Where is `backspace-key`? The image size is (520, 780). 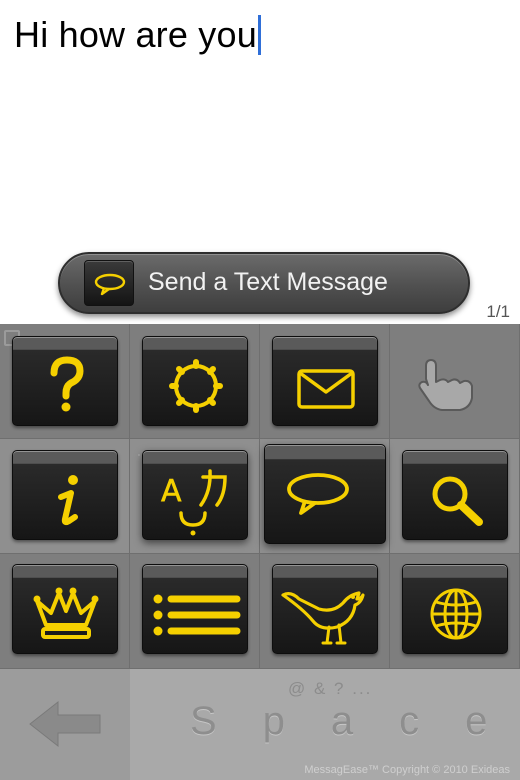
backspace-key is located at coordinates (65, 724).